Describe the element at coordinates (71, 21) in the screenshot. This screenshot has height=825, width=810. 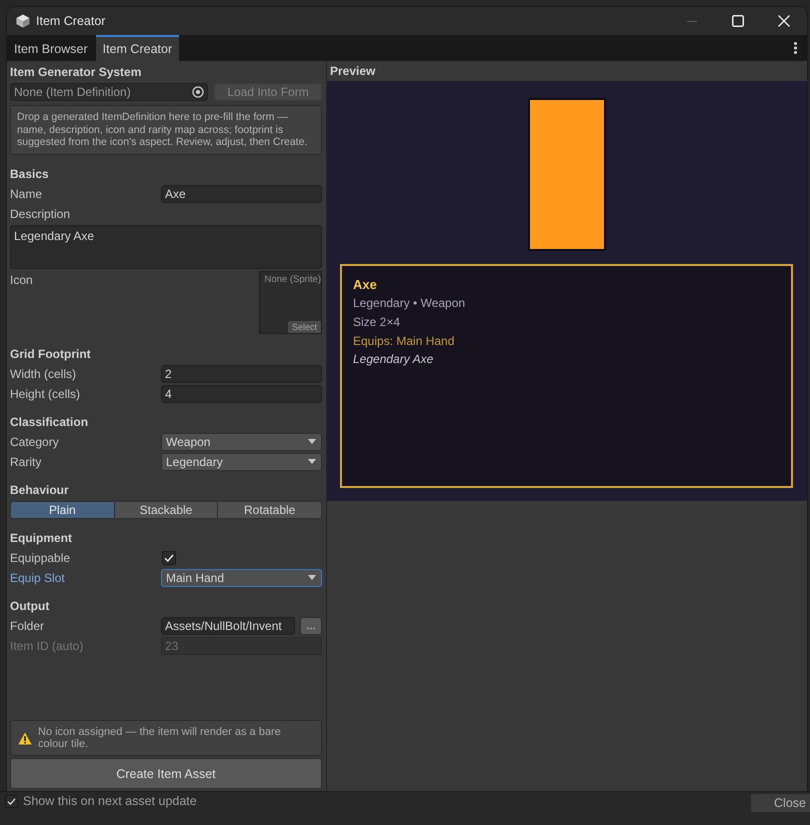
I see `window-title: Item Creator` at that location.